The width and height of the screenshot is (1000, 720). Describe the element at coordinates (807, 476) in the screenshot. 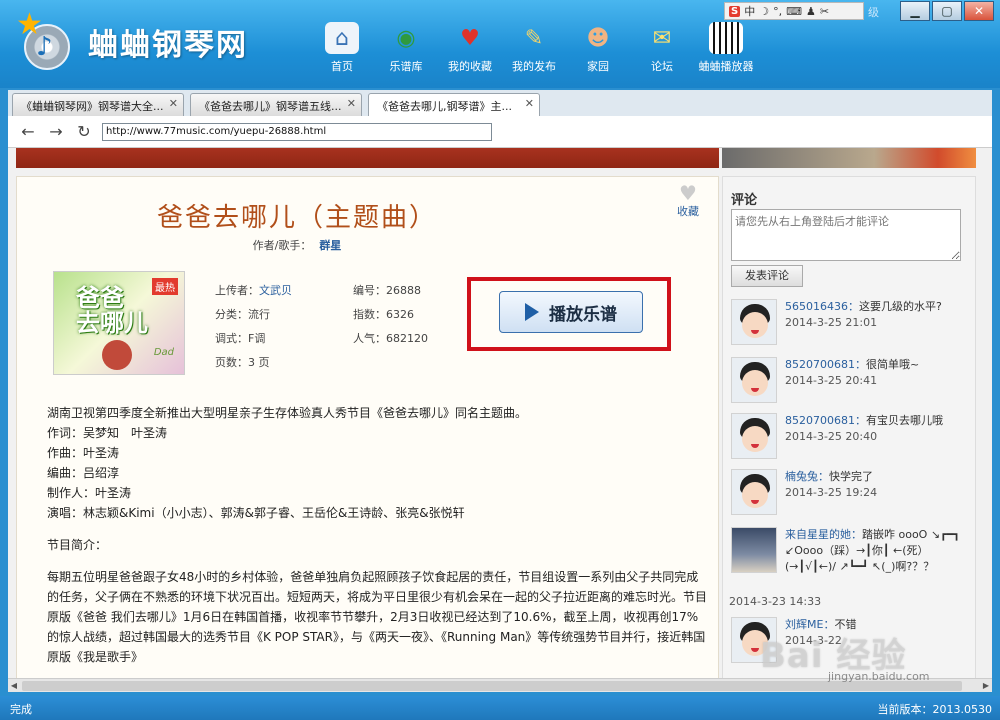

I see `comment-user: 楠兔兔：` at that location.